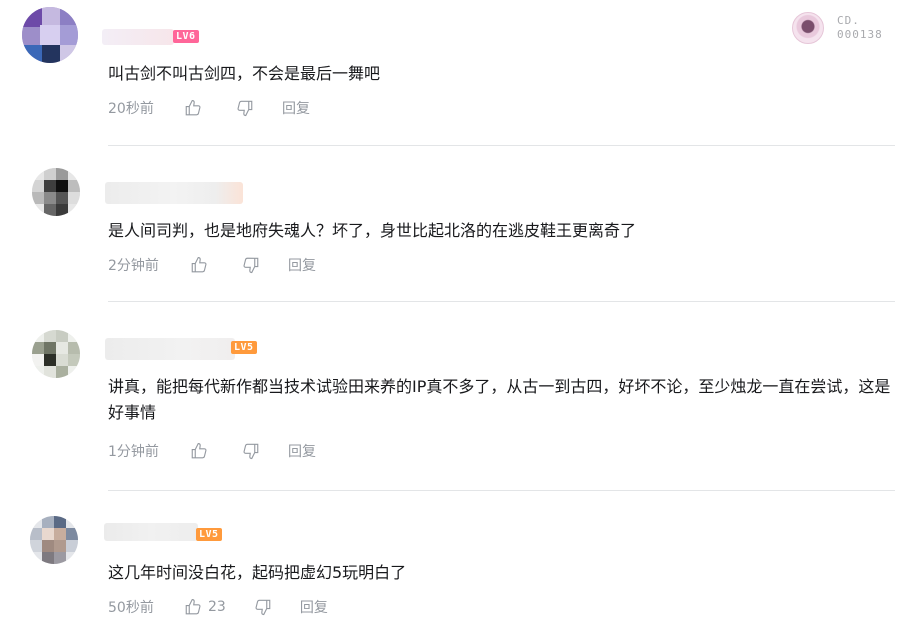 This screenshot has width=903, height=638. What do you see at coordinates (205, 607) in the screenshot?
I see `like-button: 23` at bounding box center [205, 607].